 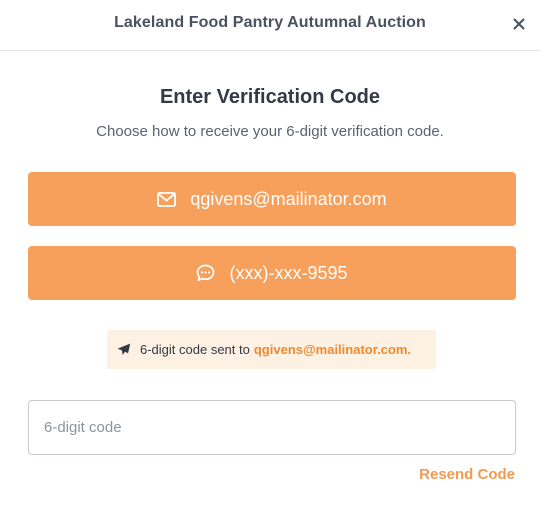 I want to click on chat-bubble-icon, so click(x=205, y=273).